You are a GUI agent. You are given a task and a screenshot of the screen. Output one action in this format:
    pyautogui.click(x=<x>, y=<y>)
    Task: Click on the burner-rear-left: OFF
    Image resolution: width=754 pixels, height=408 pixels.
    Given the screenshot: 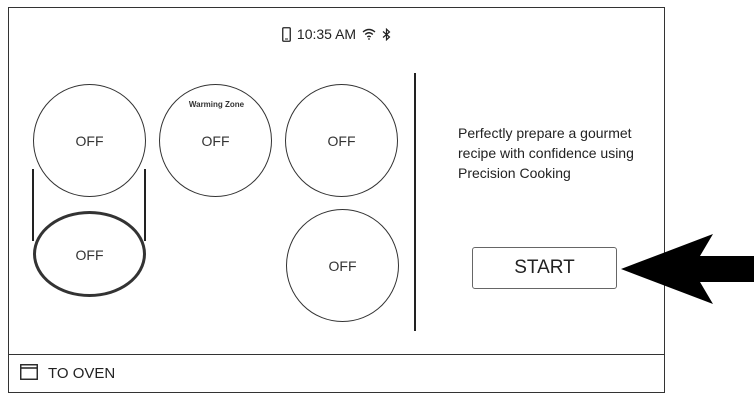 What is the action you would take?
    pyautogui.click(x=89, y=254)
    